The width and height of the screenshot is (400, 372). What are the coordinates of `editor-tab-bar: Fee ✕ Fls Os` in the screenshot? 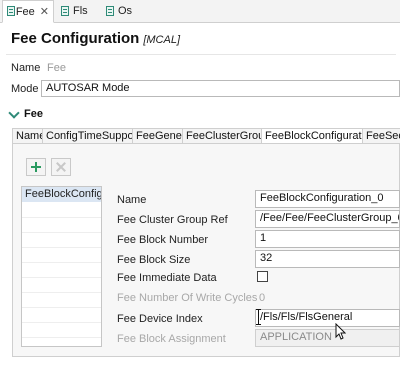 It's located at (200, 11).